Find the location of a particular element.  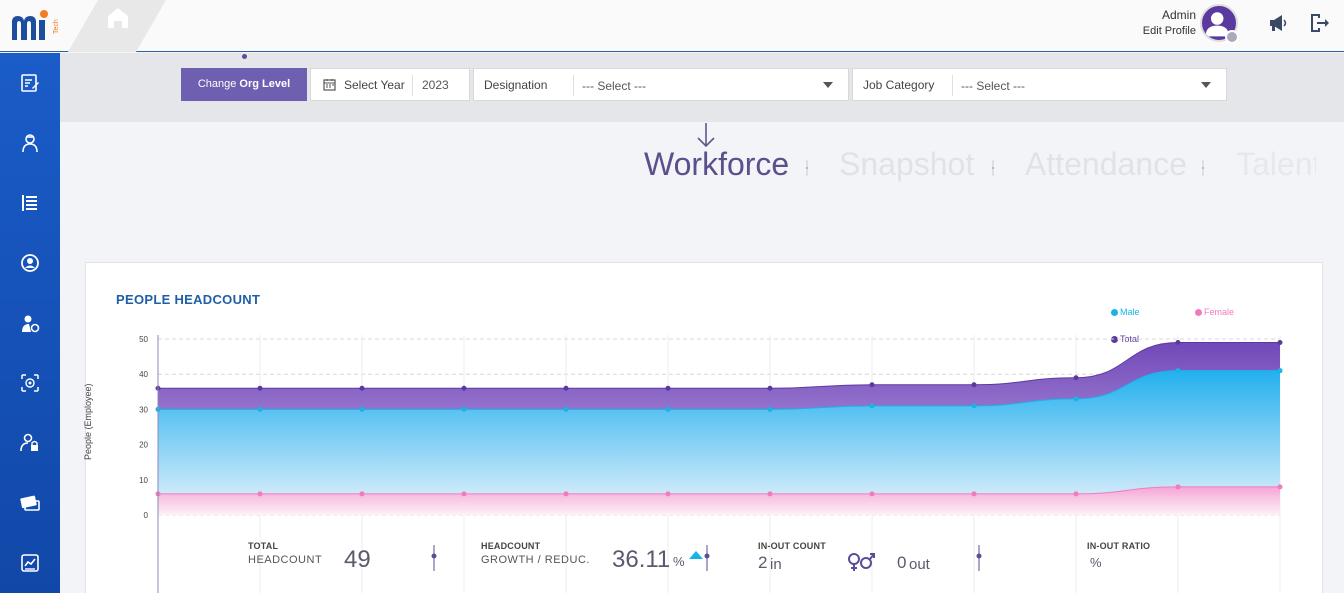

inout-count-caption: IN-OUT COUNT is located at coordinates (792, 546).